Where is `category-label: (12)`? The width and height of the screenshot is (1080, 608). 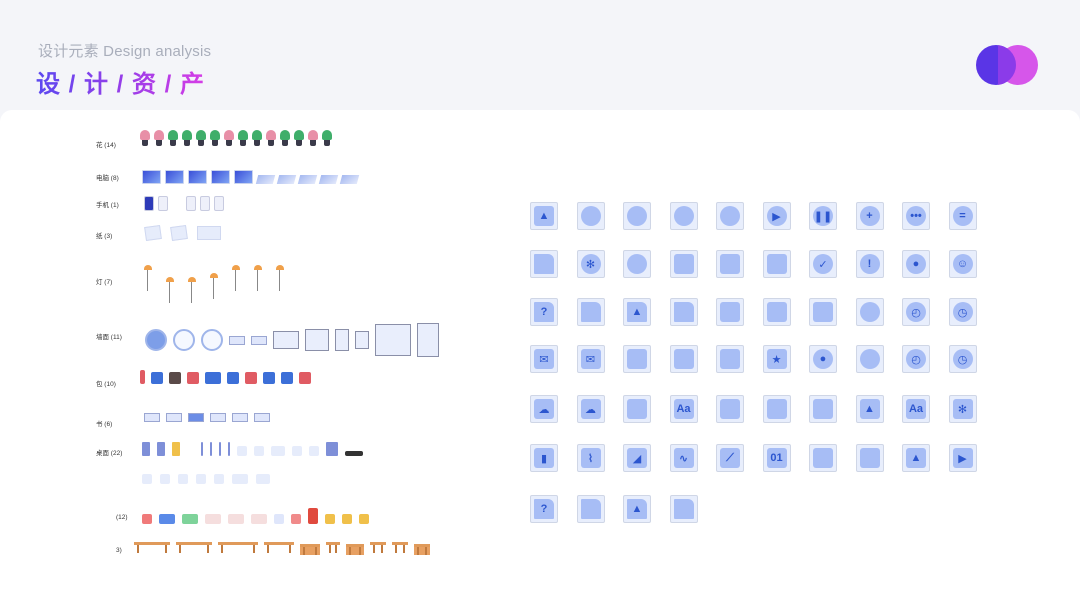 category-label: (12) is located at coordinates (122, 517).